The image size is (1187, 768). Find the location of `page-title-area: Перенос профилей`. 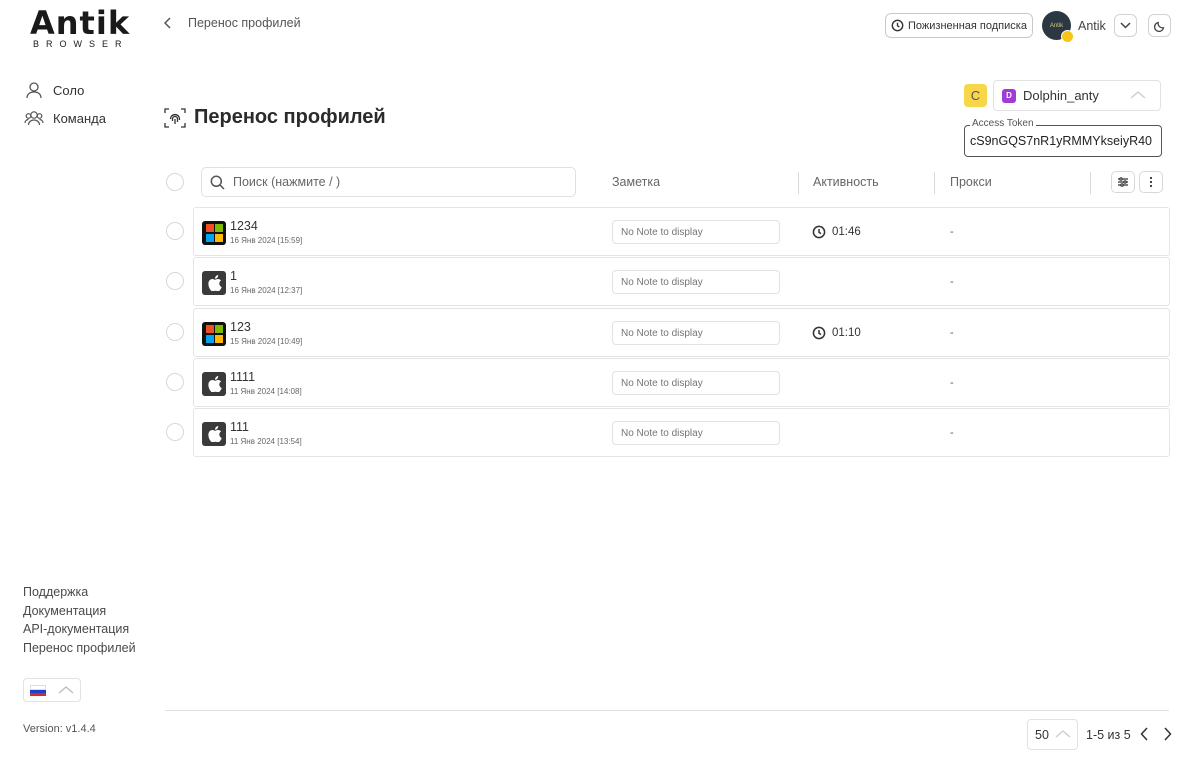

page-title-area: Перенос профилей is located at coordinates (275, 117).